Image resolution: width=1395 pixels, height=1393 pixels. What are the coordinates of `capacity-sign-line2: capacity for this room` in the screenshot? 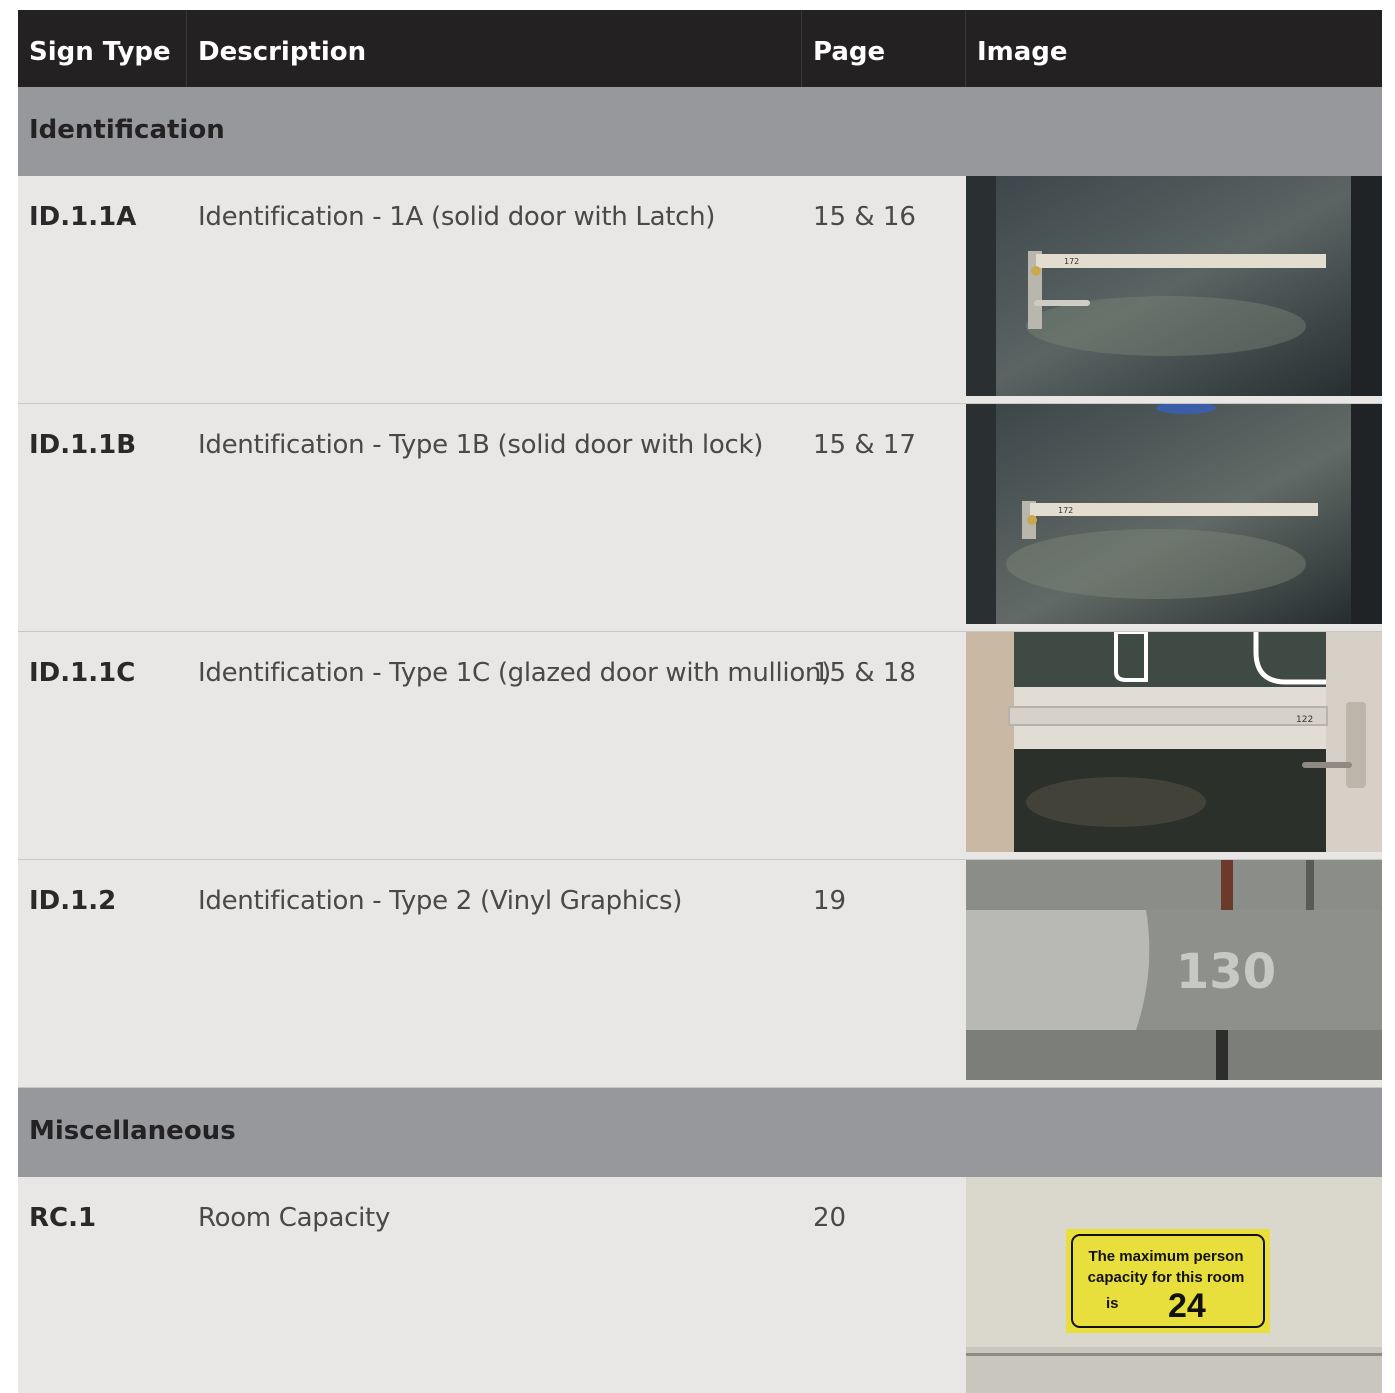 It's located at (1166, 1277).